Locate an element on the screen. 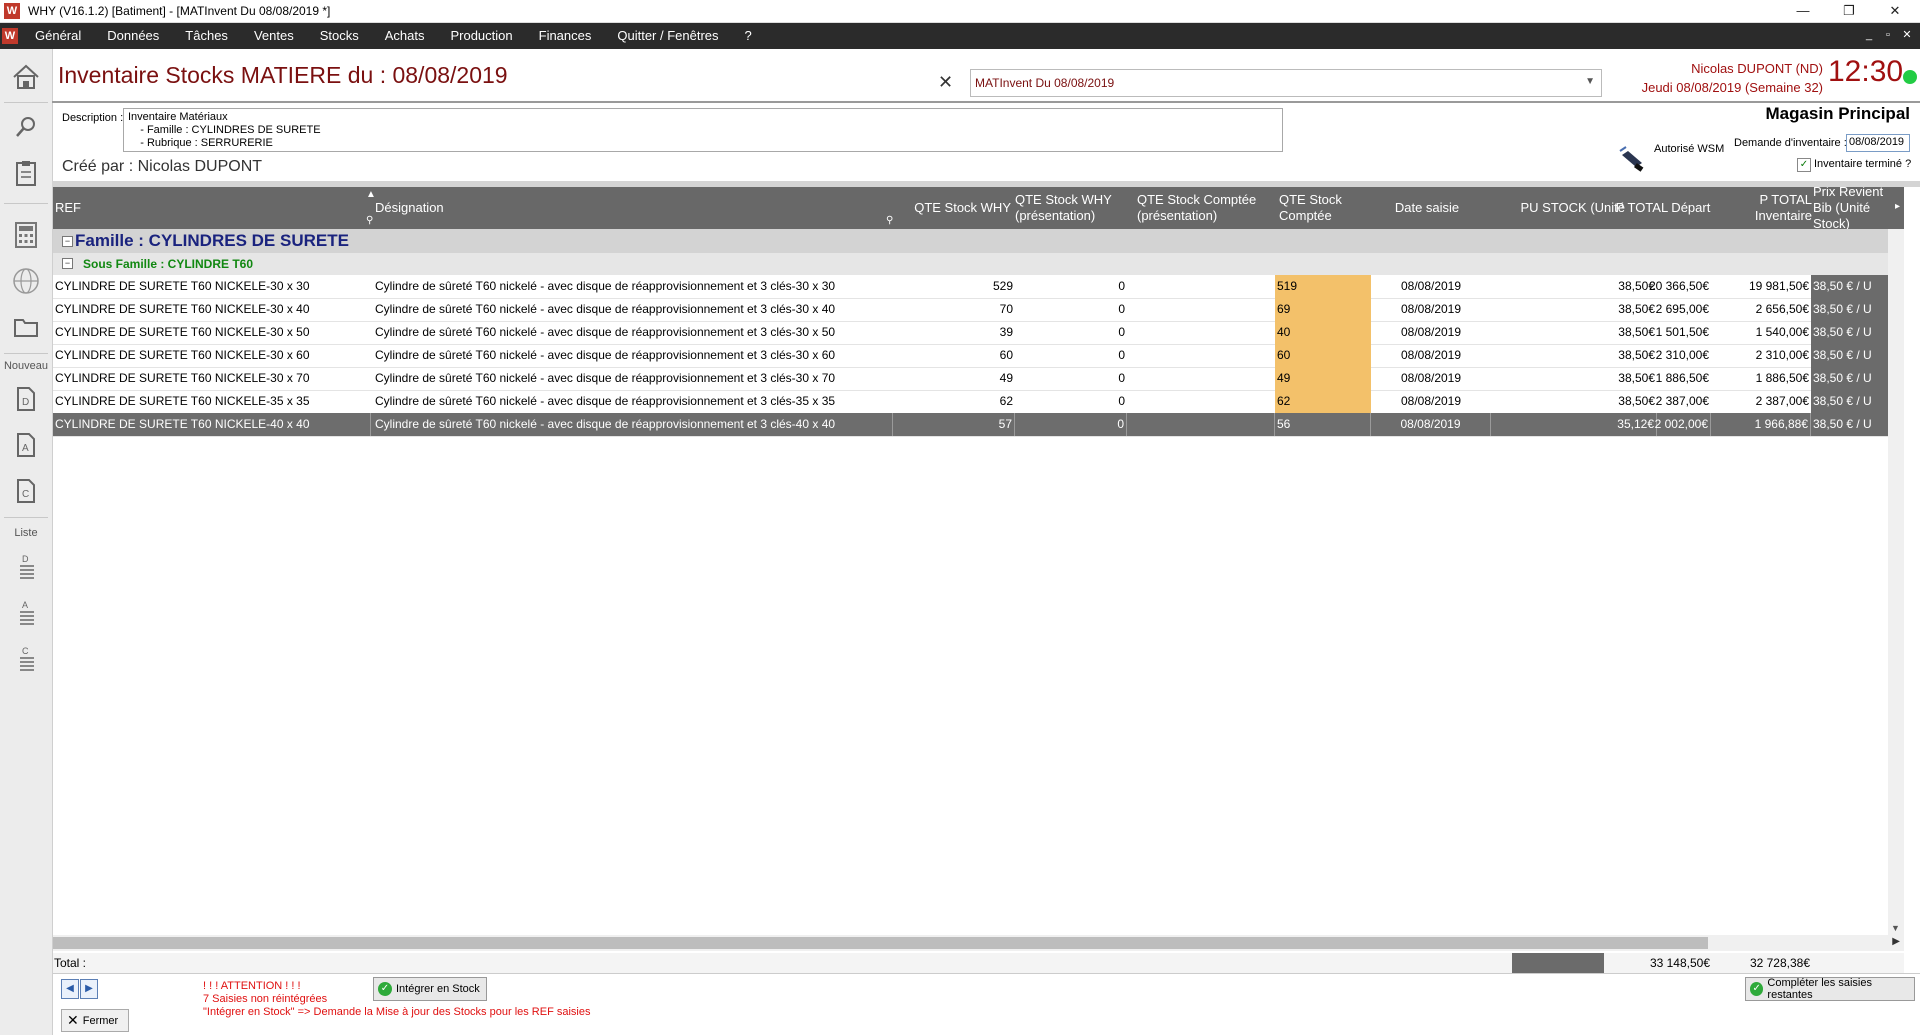 This screenshot has height=1035, width=1920. cell-p-total-inv: 19 981,50€ is located at coordinates (1761, 286).